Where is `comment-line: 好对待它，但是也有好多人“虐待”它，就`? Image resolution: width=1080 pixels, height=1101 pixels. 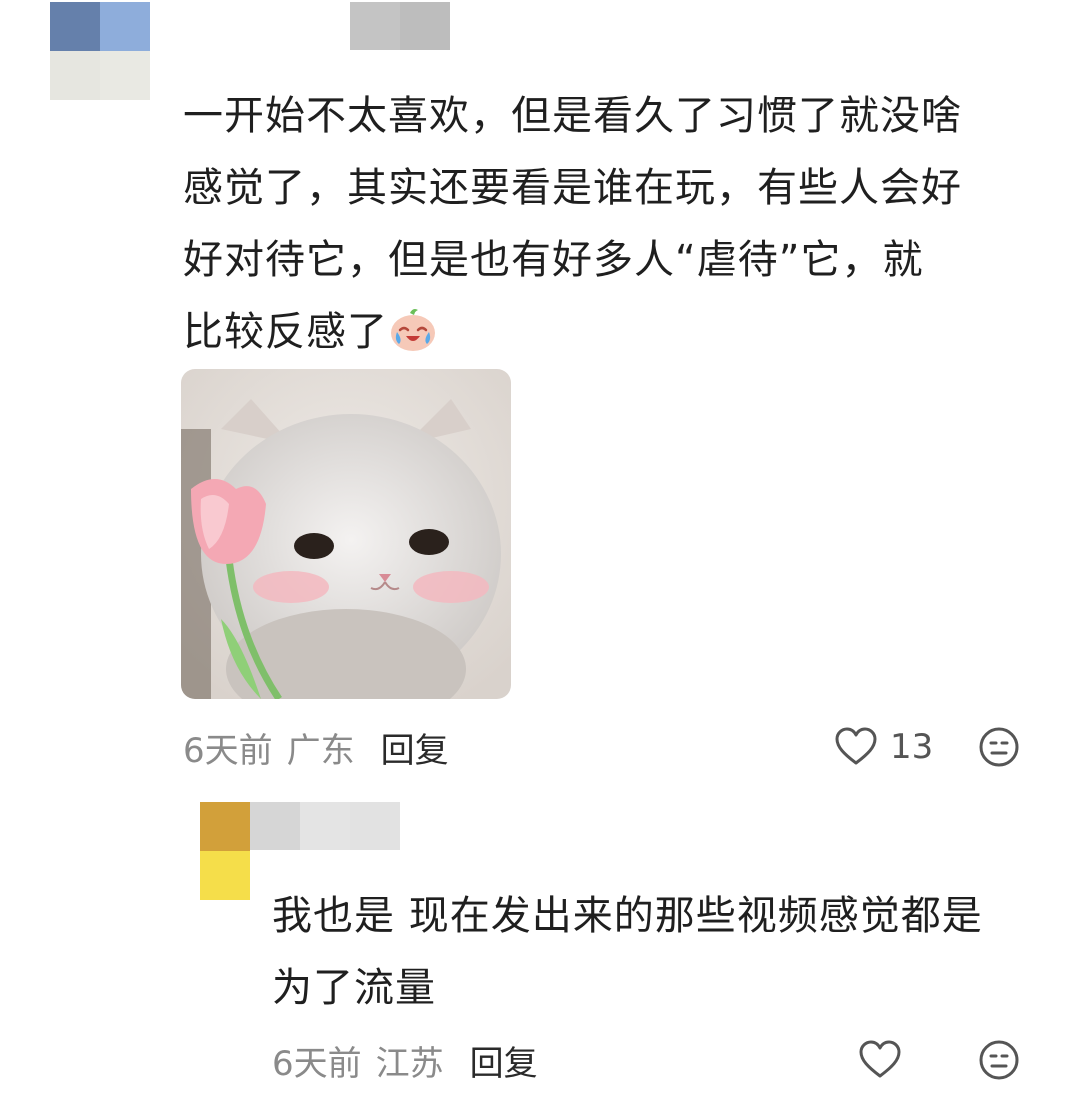
comment-line: 好对待它，但是也有好多人“虐待”它，就 is located at coordinates (553, 260).